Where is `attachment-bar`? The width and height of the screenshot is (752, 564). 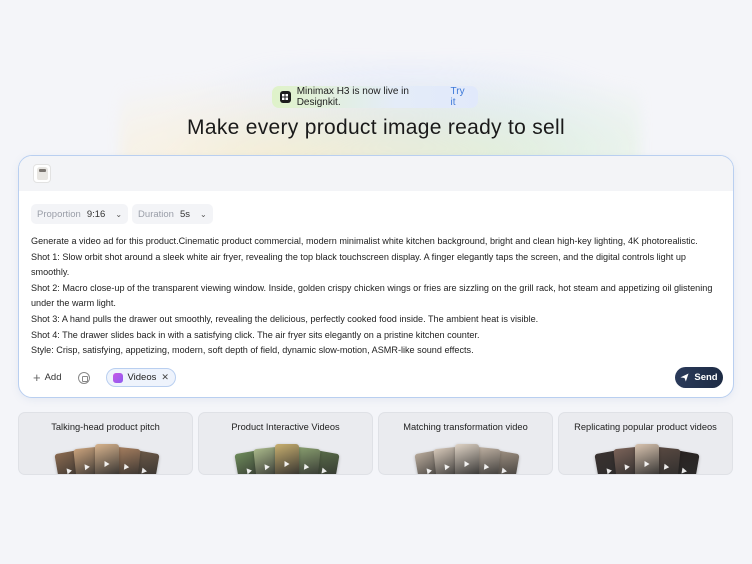 attachment-bar is located at coordinates (376, 173).